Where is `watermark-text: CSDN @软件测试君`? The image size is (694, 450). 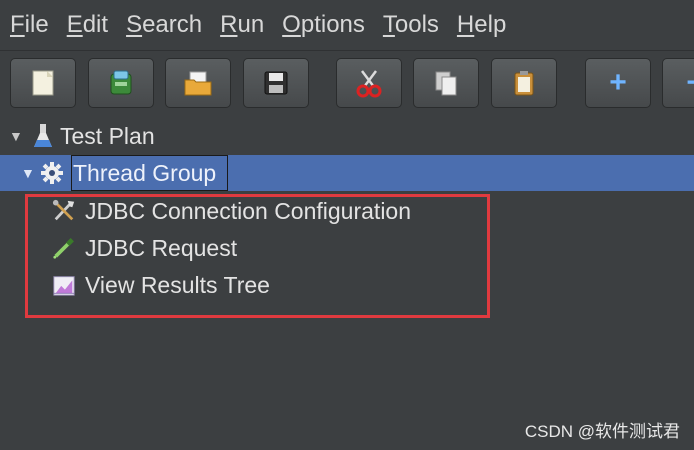
watermark-text: CSDN @软件测试君 is located at coordinates (602, 431).